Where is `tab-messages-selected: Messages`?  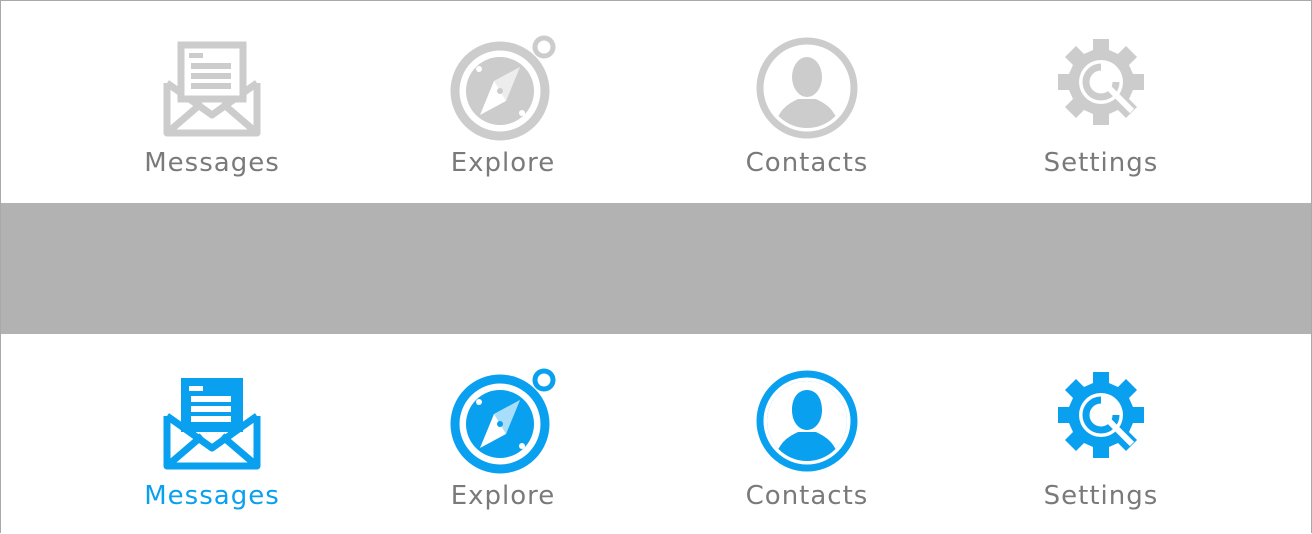
tab-messages-selected: Messages is located at coordinates (212, 434).